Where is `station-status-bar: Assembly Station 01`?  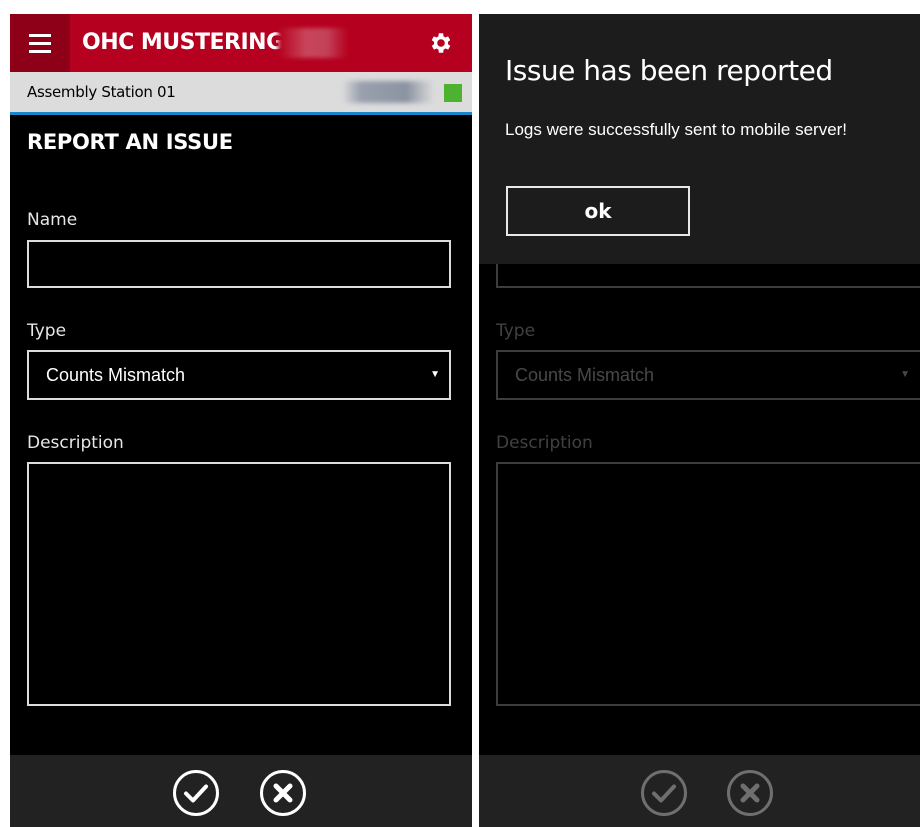
station-status-bar: Assembly Station 01 is located at coordinates (241, 93).